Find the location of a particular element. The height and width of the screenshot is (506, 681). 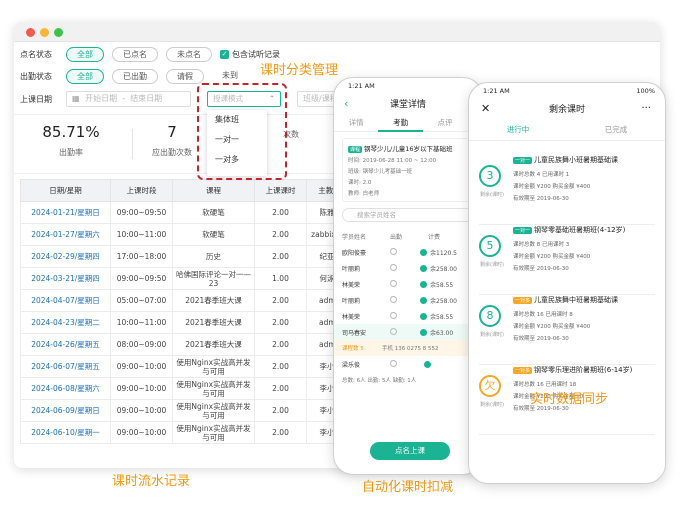

start-date-placeholder: 开始日期 is located at coordinates (101, 98).